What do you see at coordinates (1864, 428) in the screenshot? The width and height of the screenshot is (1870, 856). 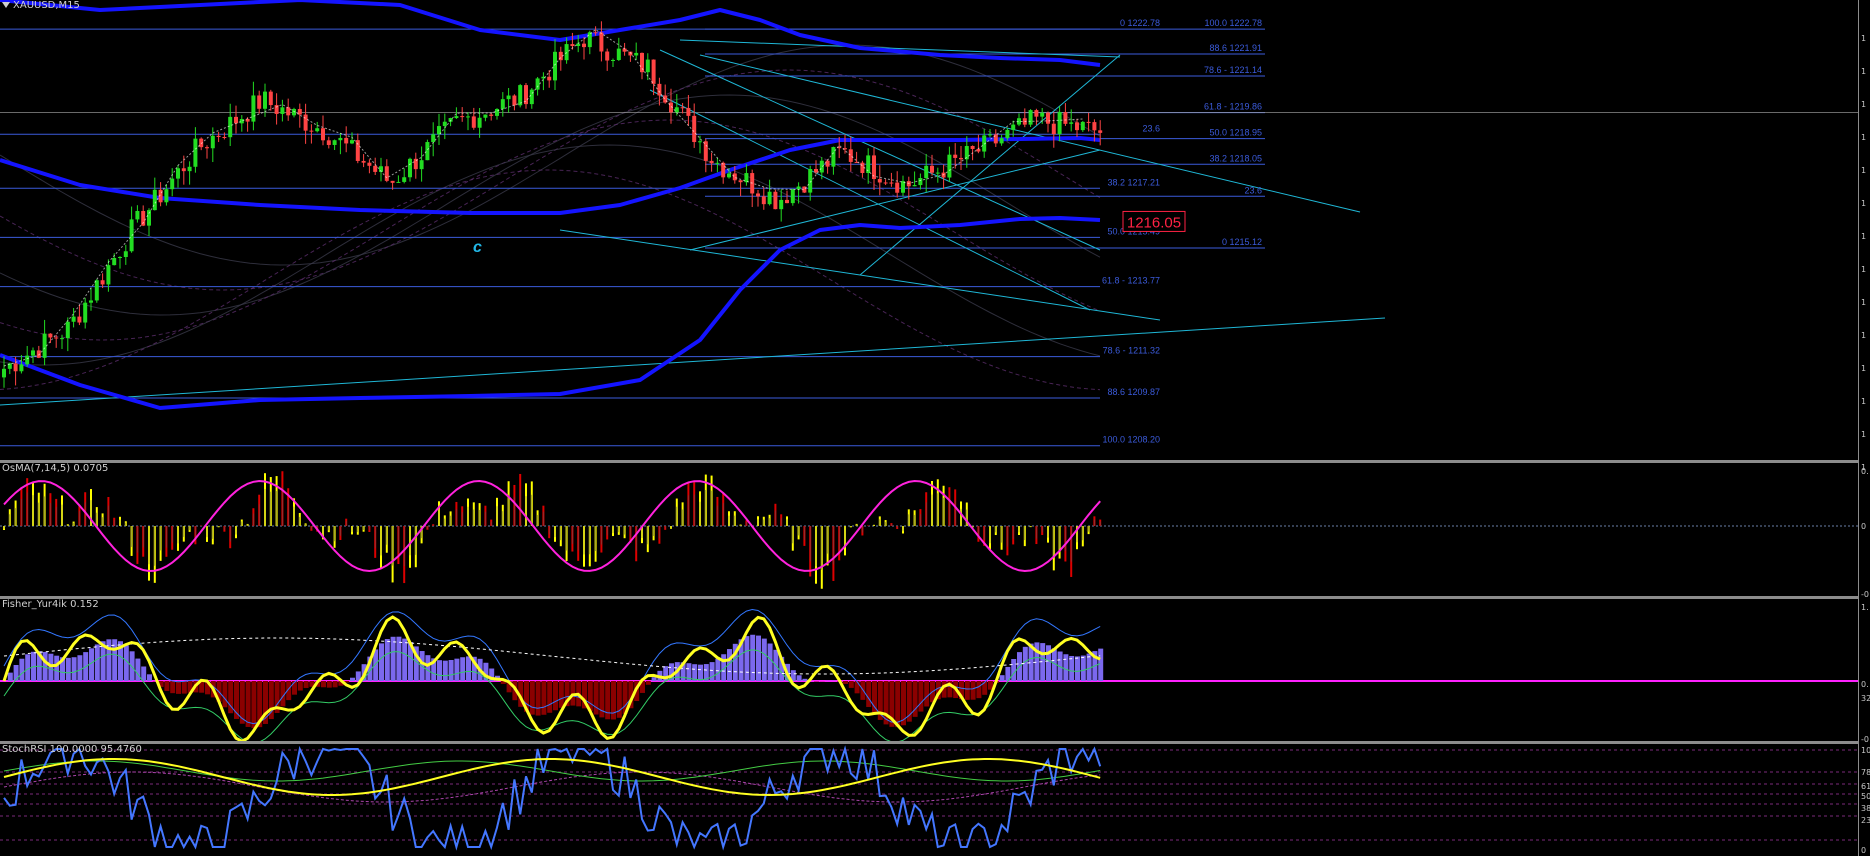 I see `price-axis: 1 1 1 1 1 1 1 1 1 1 1 1 1 1 0. 0 -0 1. 0. 32 -0 10 78 61 50 38 23 0` at bounding box center [1864, 428].